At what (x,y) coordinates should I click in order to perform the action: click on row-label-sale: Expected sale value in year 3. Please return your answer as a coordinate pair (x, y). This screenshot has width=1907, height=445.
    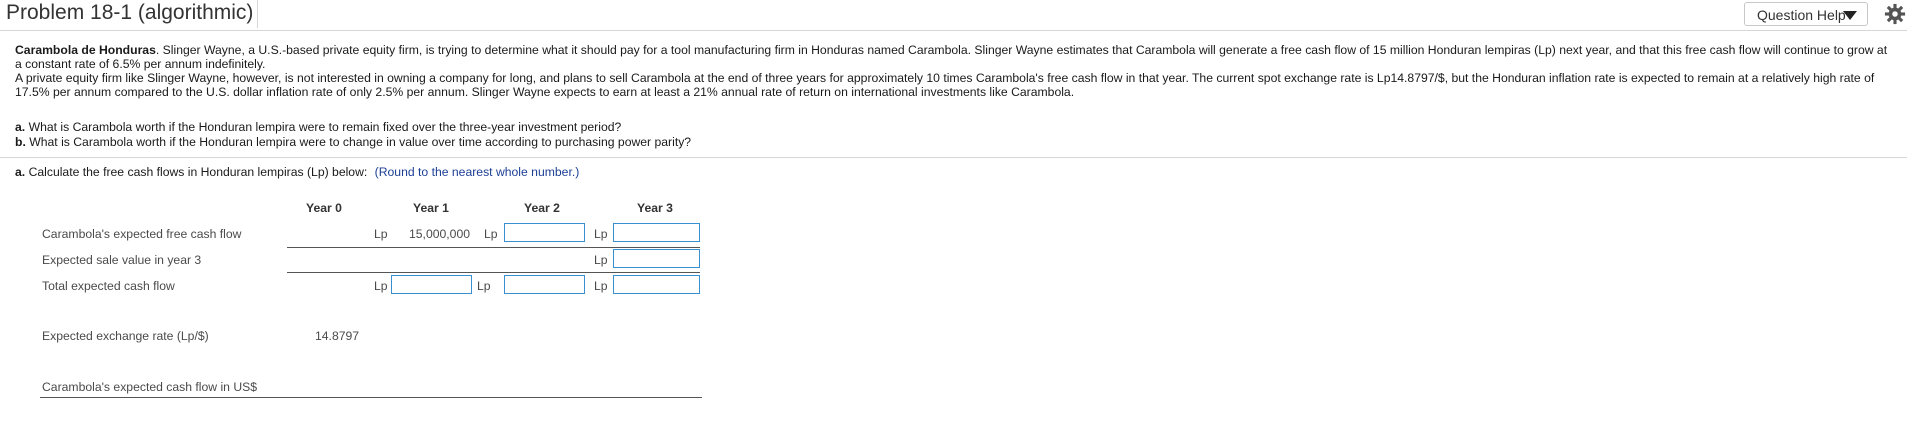
    Looking at the image, I should click on (122, 260).